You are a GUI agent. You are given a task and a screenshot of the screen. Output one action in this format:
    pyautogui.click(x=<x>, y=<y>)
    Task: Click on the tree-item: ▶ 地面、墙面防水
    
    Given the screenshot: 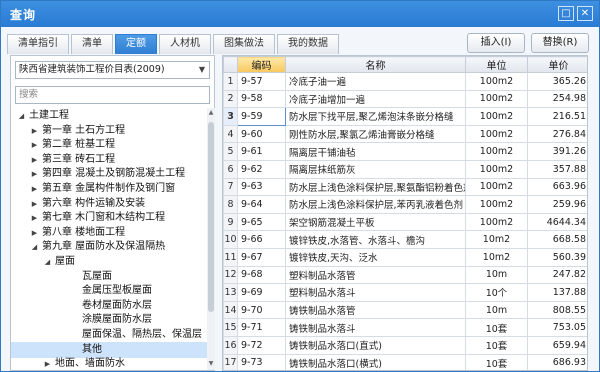 What is the action you would take?
    pyautogui.click(x=109, y=364)
    